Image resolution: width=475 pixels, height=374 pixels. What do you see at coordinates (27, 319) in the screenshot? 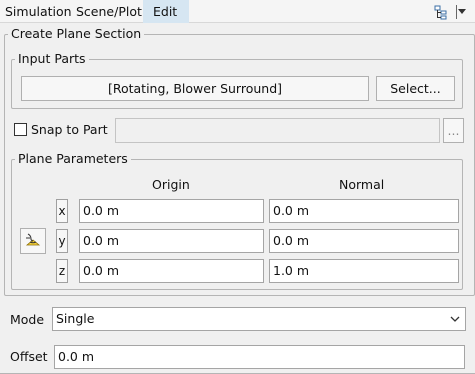
I see `mode-label: Mode` at bounding box center [27, 319].